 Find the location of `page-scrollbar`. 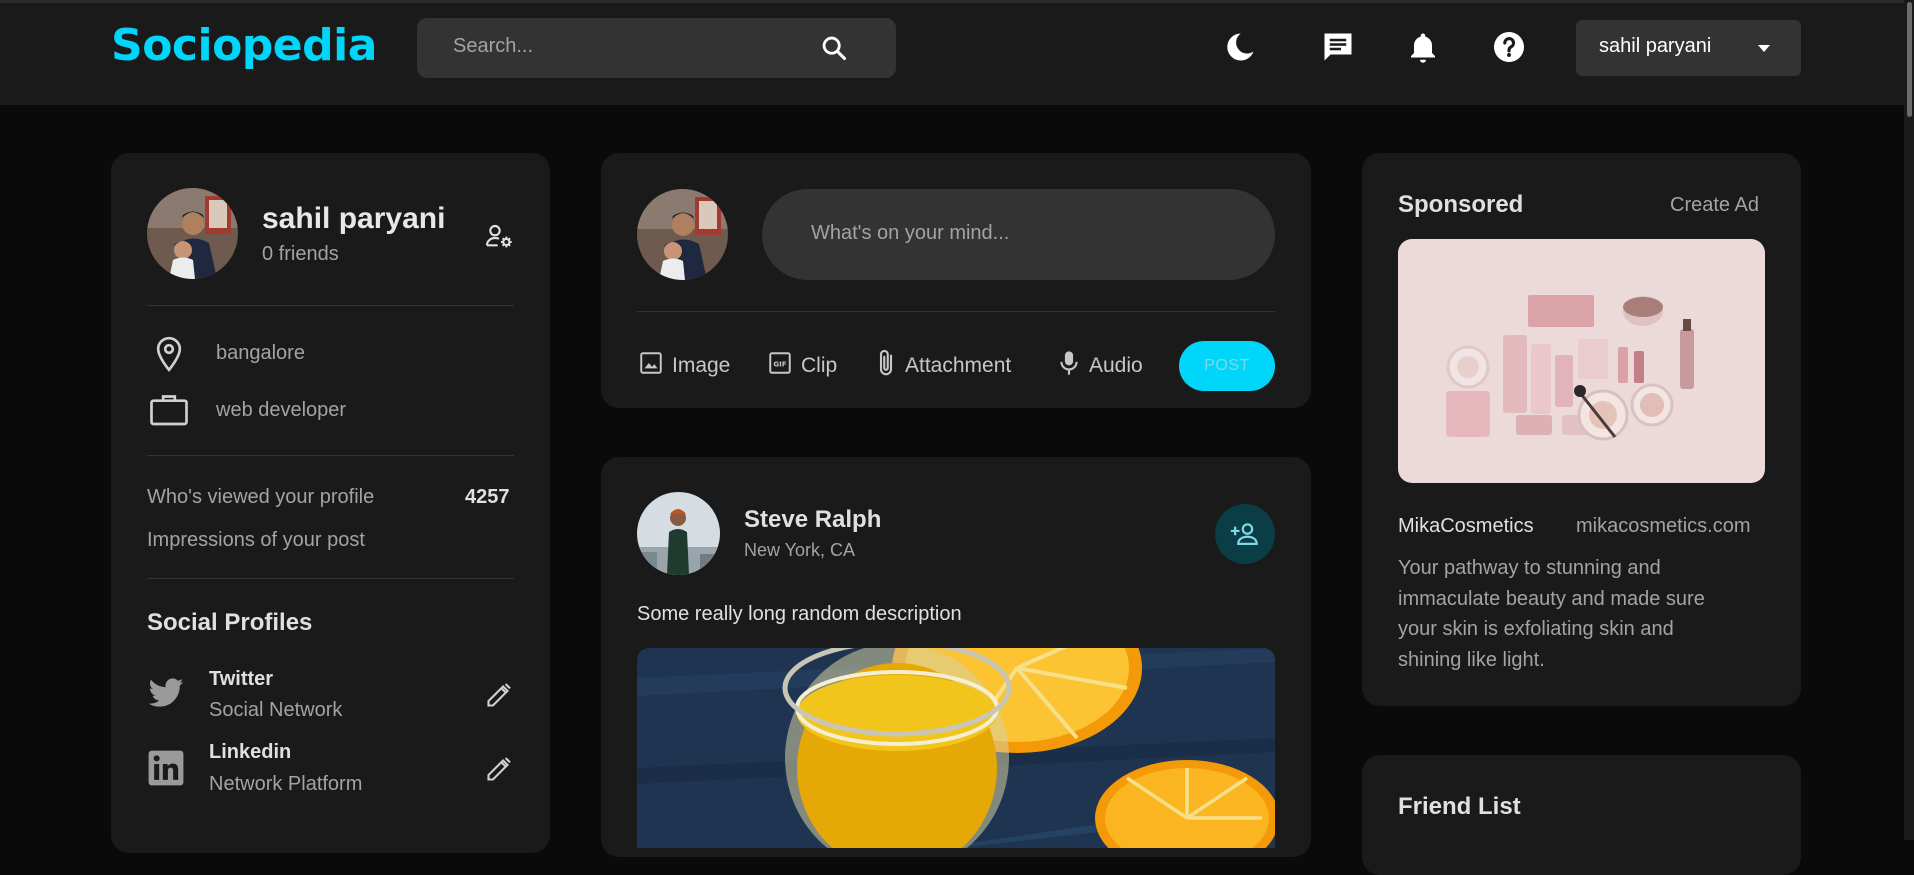

page-scrollbar is located at coordinates (1909, 420).